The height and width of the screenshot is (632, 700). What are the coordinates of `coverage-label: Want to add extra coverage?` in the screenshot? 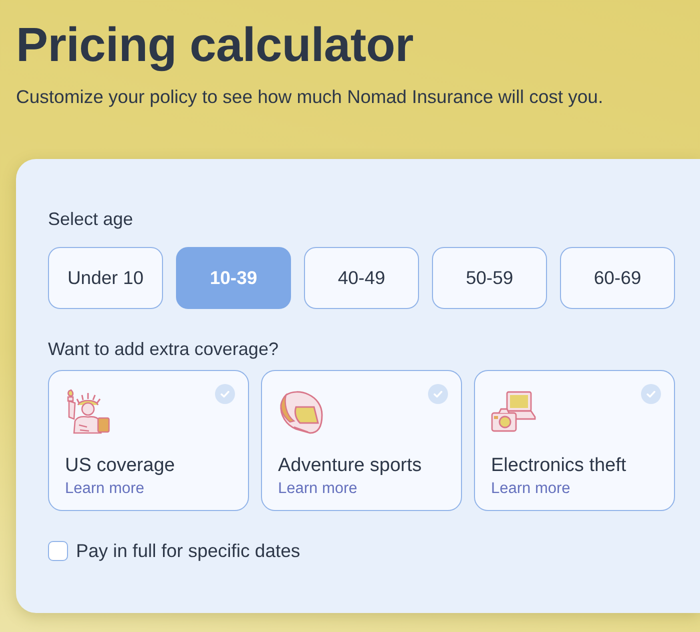 It's located at (163, 349).